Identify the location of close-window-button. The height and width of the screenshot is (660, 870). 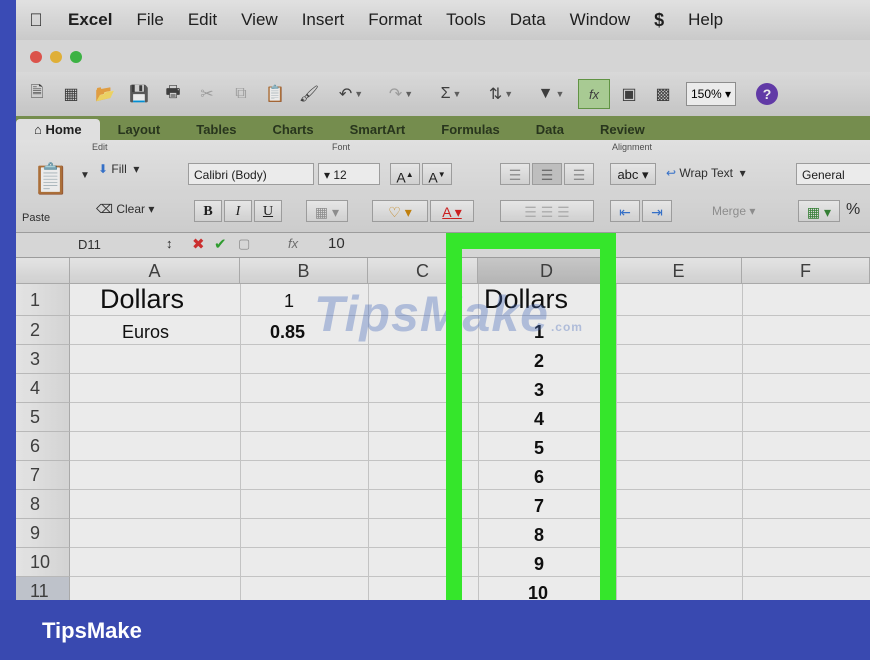
(36, 57).